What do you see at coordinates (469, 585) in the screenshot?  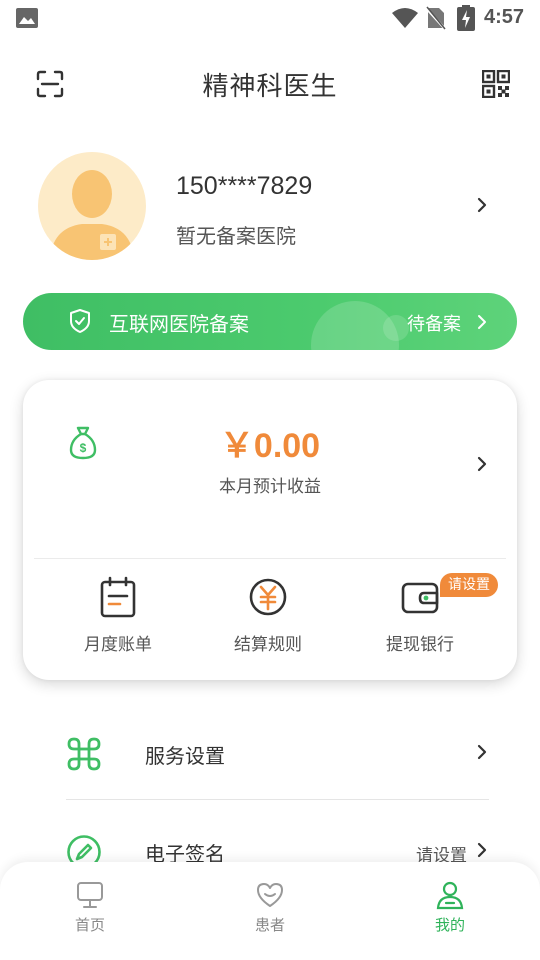 I see `setup-required-badge: 请设置` at bounding box center [469, 585].